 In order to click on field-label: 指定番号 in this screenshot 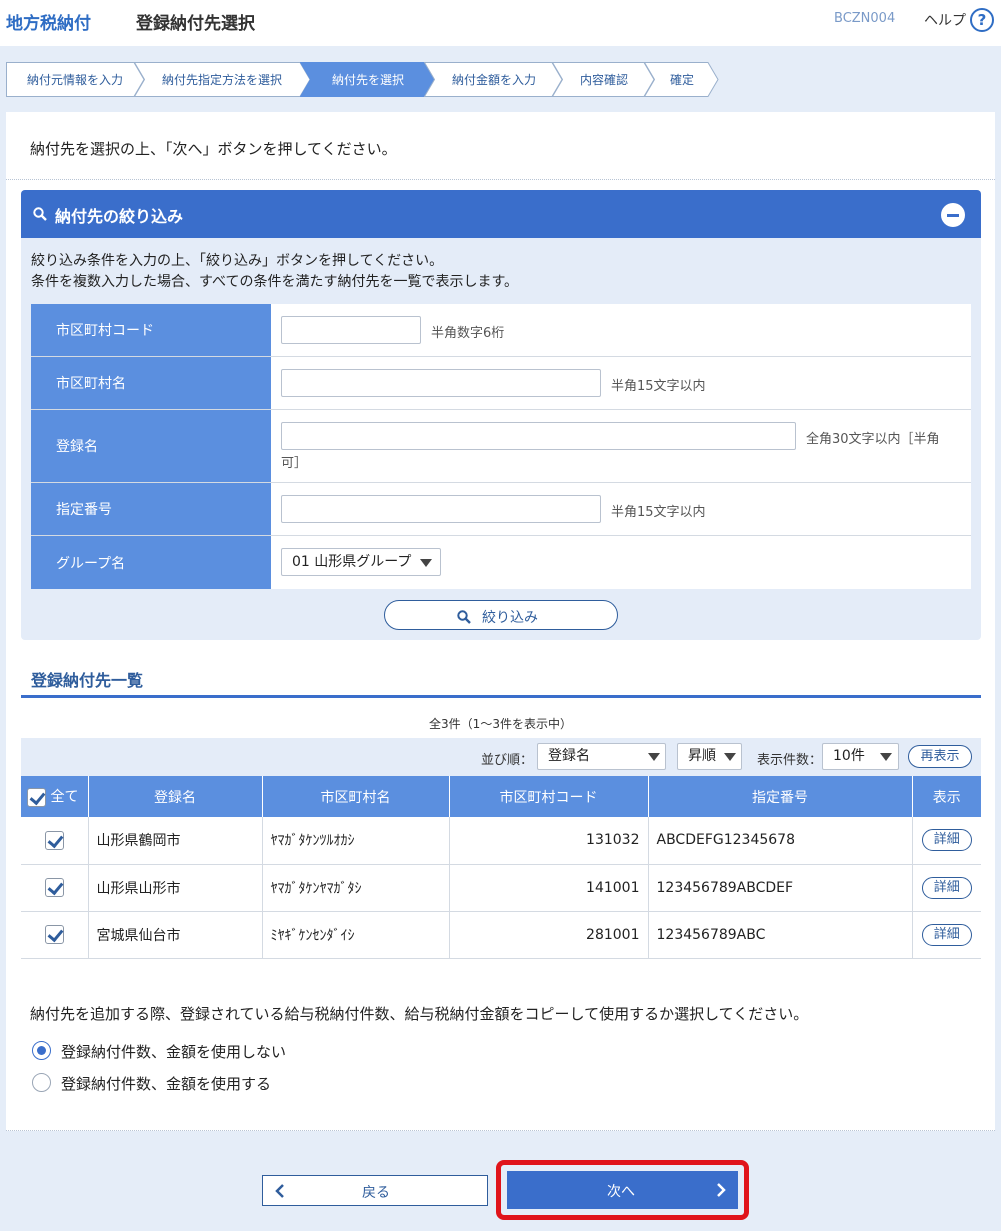, I will do `click(84, 510)`.